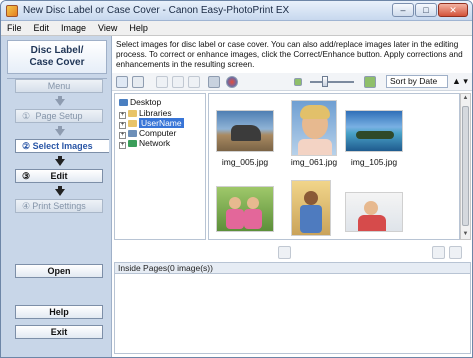  Describe the element at coordinates (73, 28) in the screenshot. I see `menu-image: Image` at that location.